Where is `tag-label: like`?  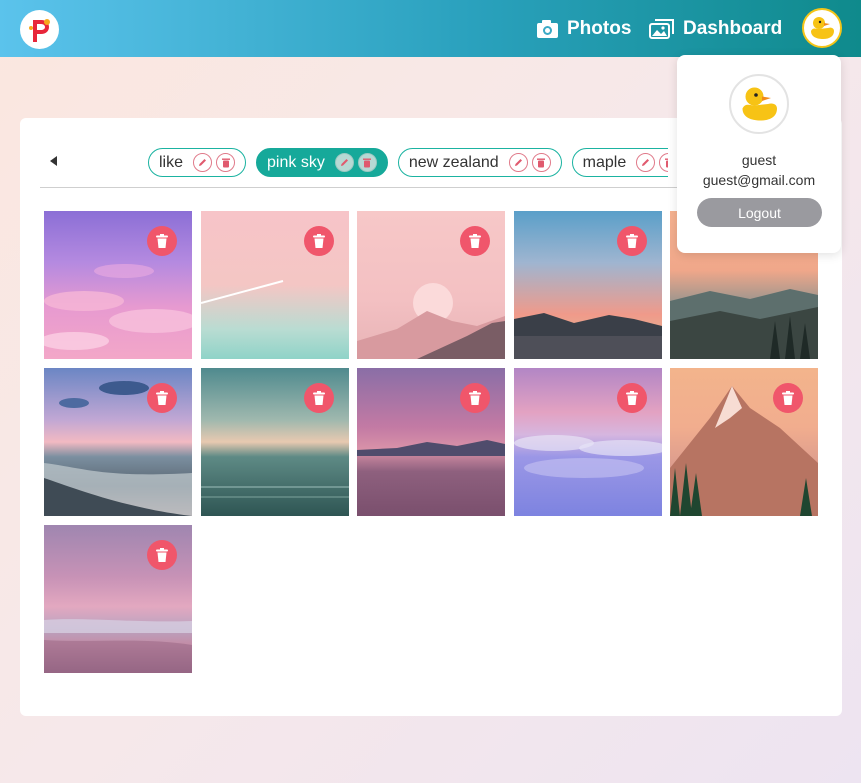 tag-label: like is located at coordinates (171, 162).